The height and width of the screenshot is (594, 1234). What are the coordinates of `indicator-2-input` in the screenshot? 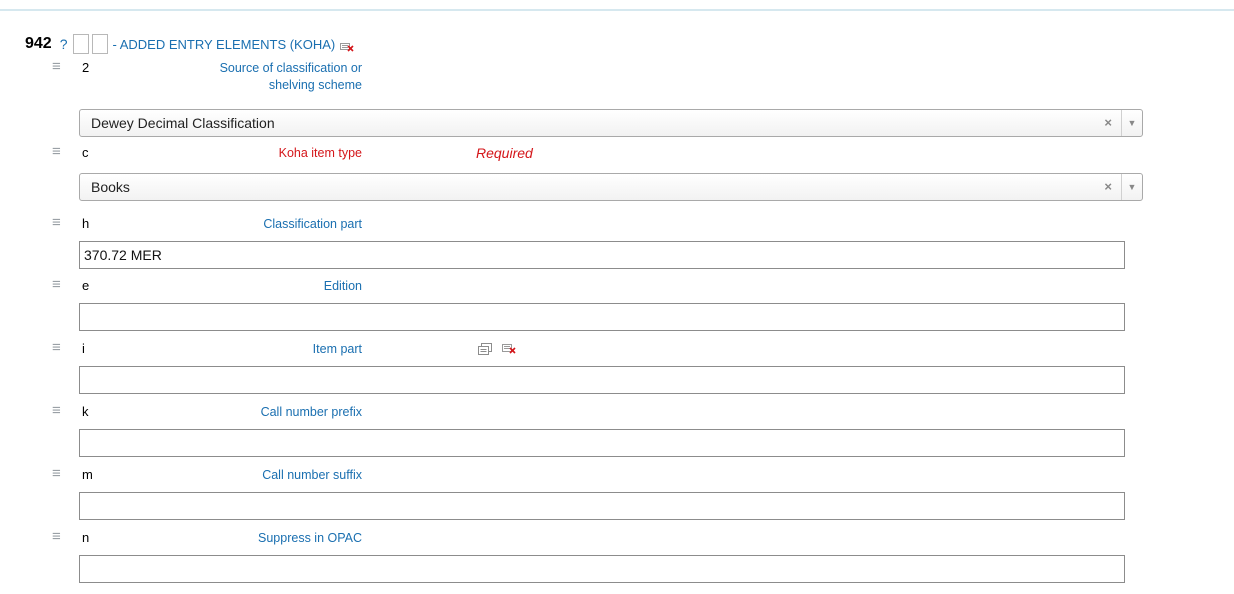 It's located at (99, 44).